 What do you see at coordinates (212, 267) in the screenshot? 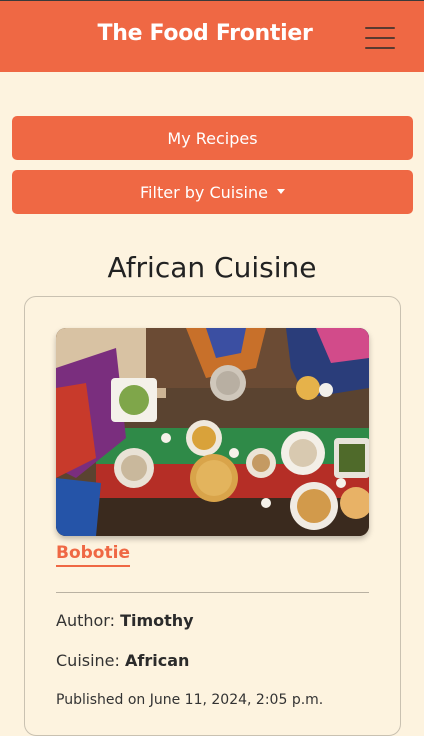
I see `page-title: African Cuisine` at bounding box center [212, 267].